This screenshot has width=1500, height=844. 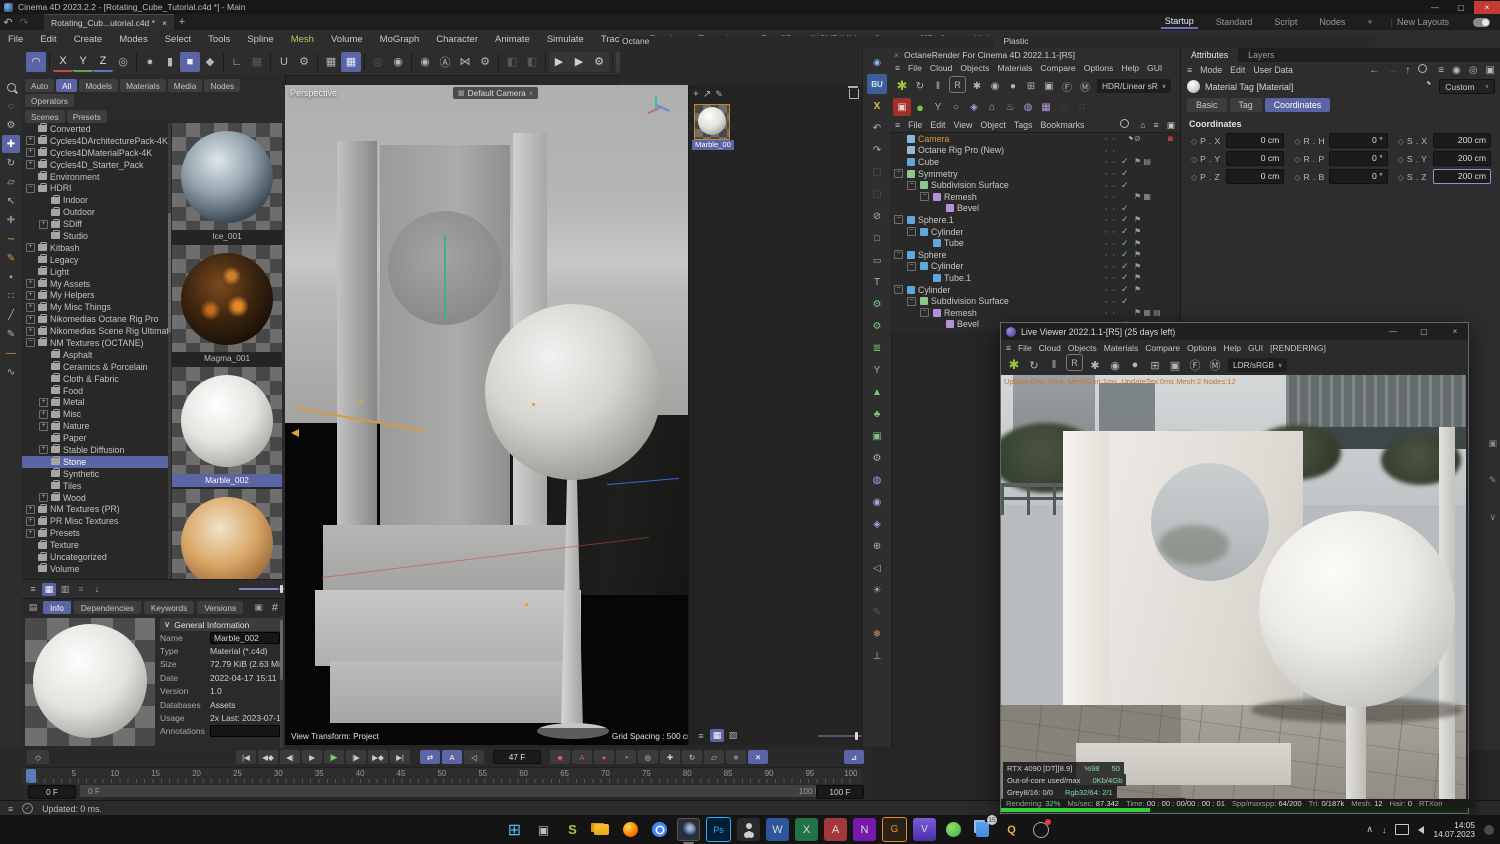 I want to click on loop-toggle: ⇄, so click(x=430, y=757).